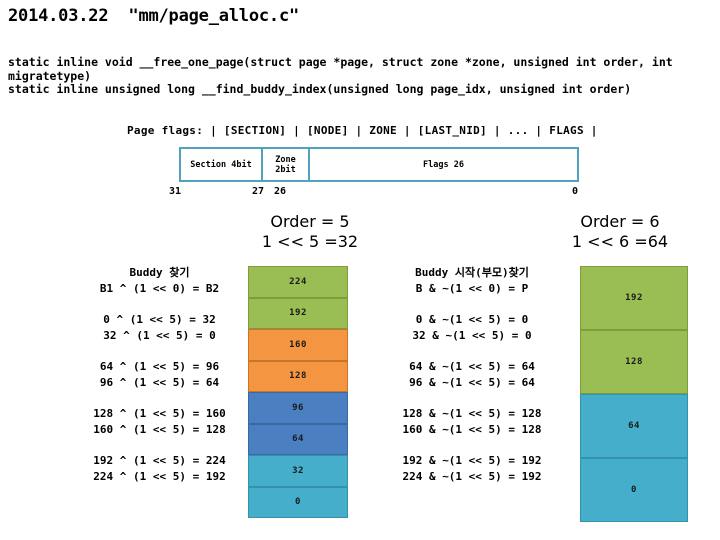 The image size is (720, 540). I want to click on formula-subtitle: B1 ^ (1 << 0) = B2, so click(159, 288).